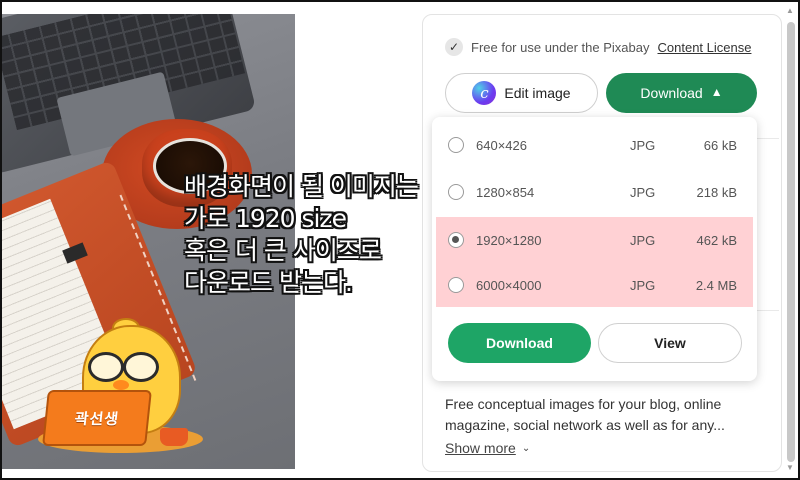 This screenshot has height=480, width=800. What do you see at coordinates (509, 285) in the screenshot?
I see `option-dimensions: 6000×4000` at bounding box center [509, 285].